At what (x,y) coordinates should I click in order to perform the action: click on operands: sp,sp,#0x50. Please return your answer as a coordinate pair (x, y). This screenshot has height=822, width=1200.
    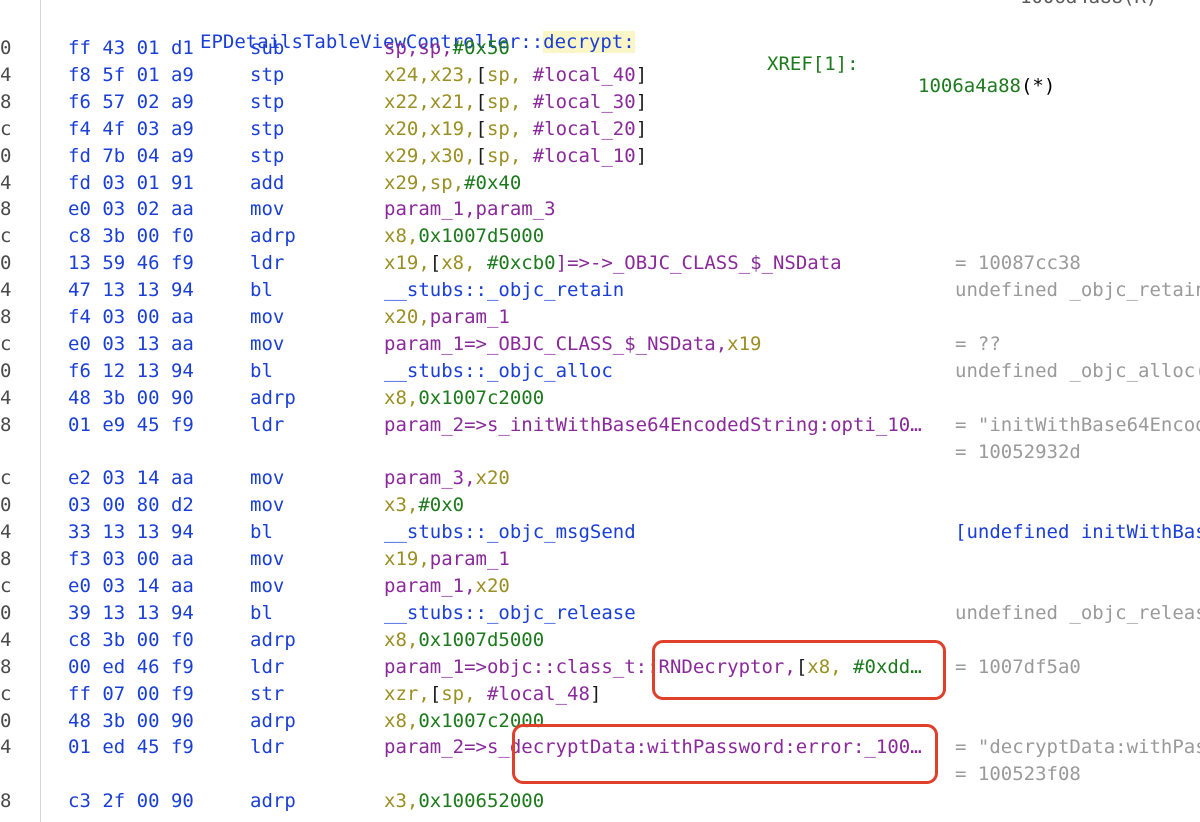
    Looking at the image, I should click on (447, 48).